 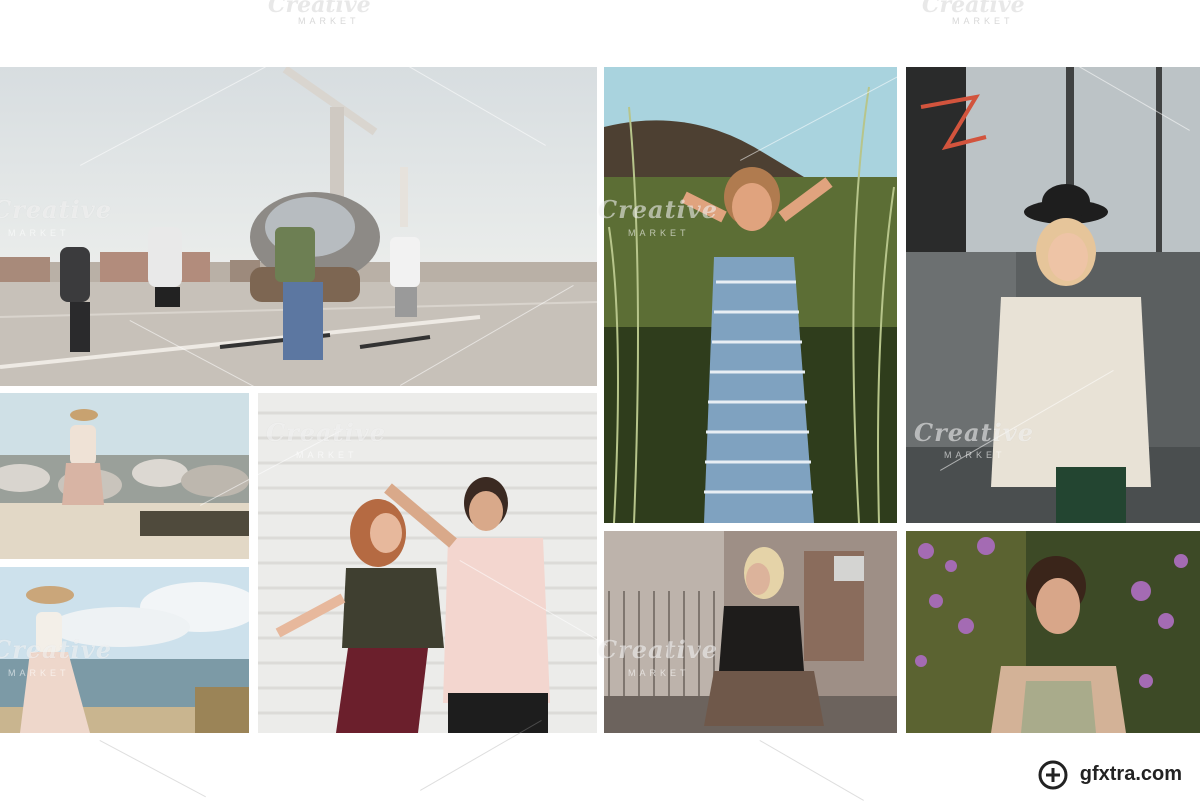 What do you see at coordinates (1053, 632) in the screenshot?
I see `photo-flowers-woman` at bounding box center [1053, 632].